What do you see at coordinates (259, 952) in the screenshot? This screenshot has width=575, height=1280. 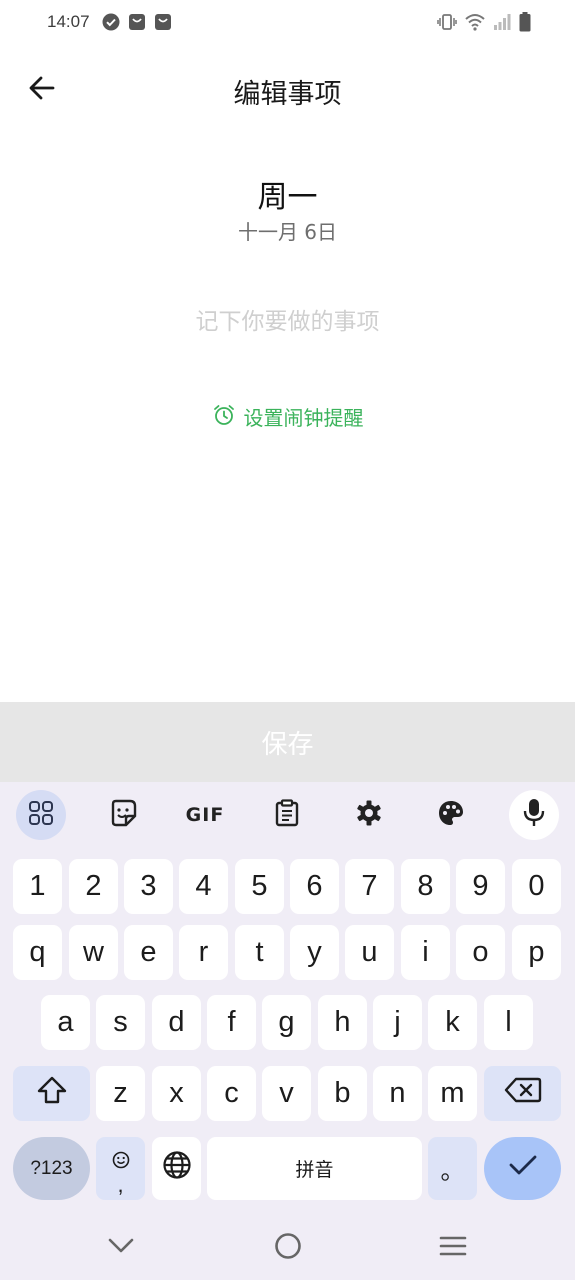 I see `key-t: t` at bounding box center [259, 952].